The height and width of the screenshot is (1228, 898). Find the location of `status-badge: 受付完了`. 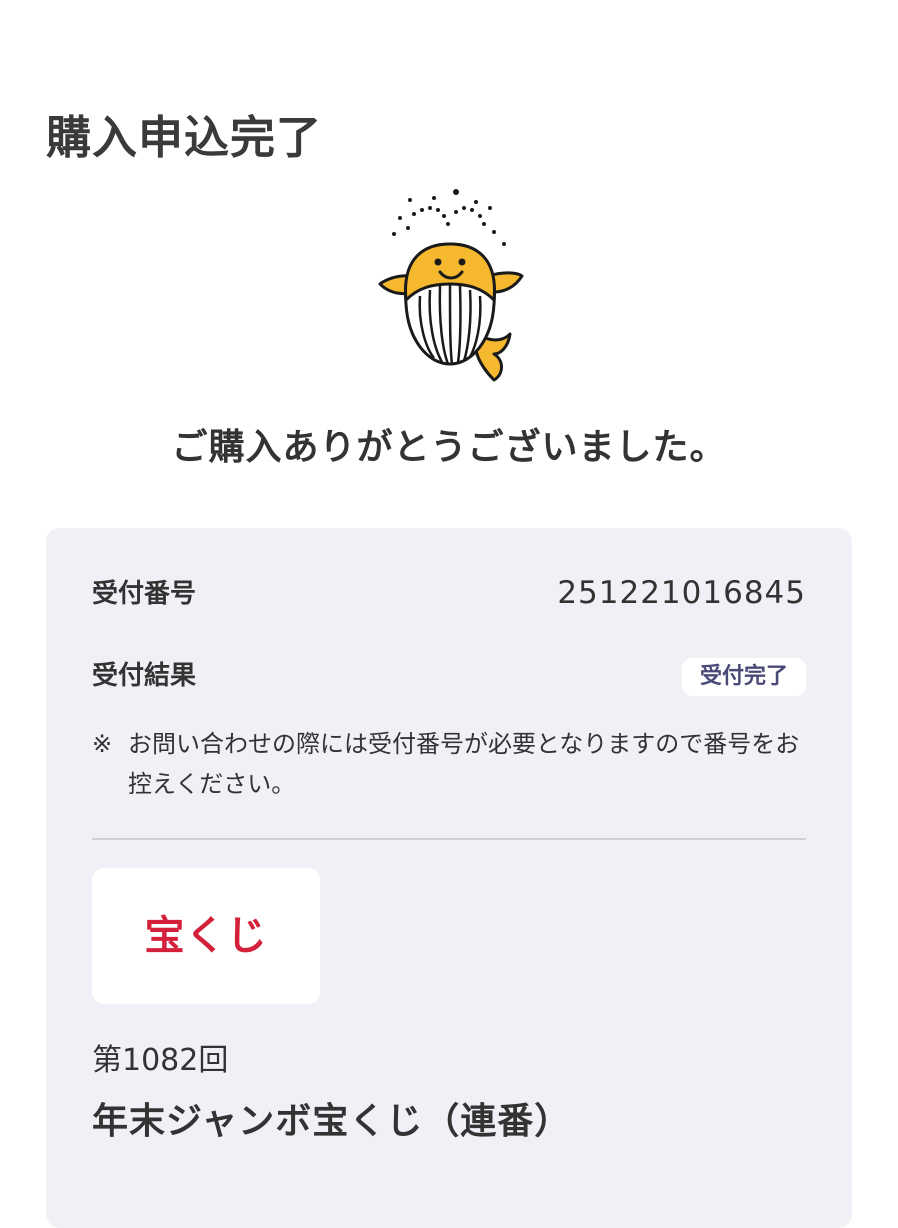

status-badge: 受付完了 is located at coordinates (743, 677).